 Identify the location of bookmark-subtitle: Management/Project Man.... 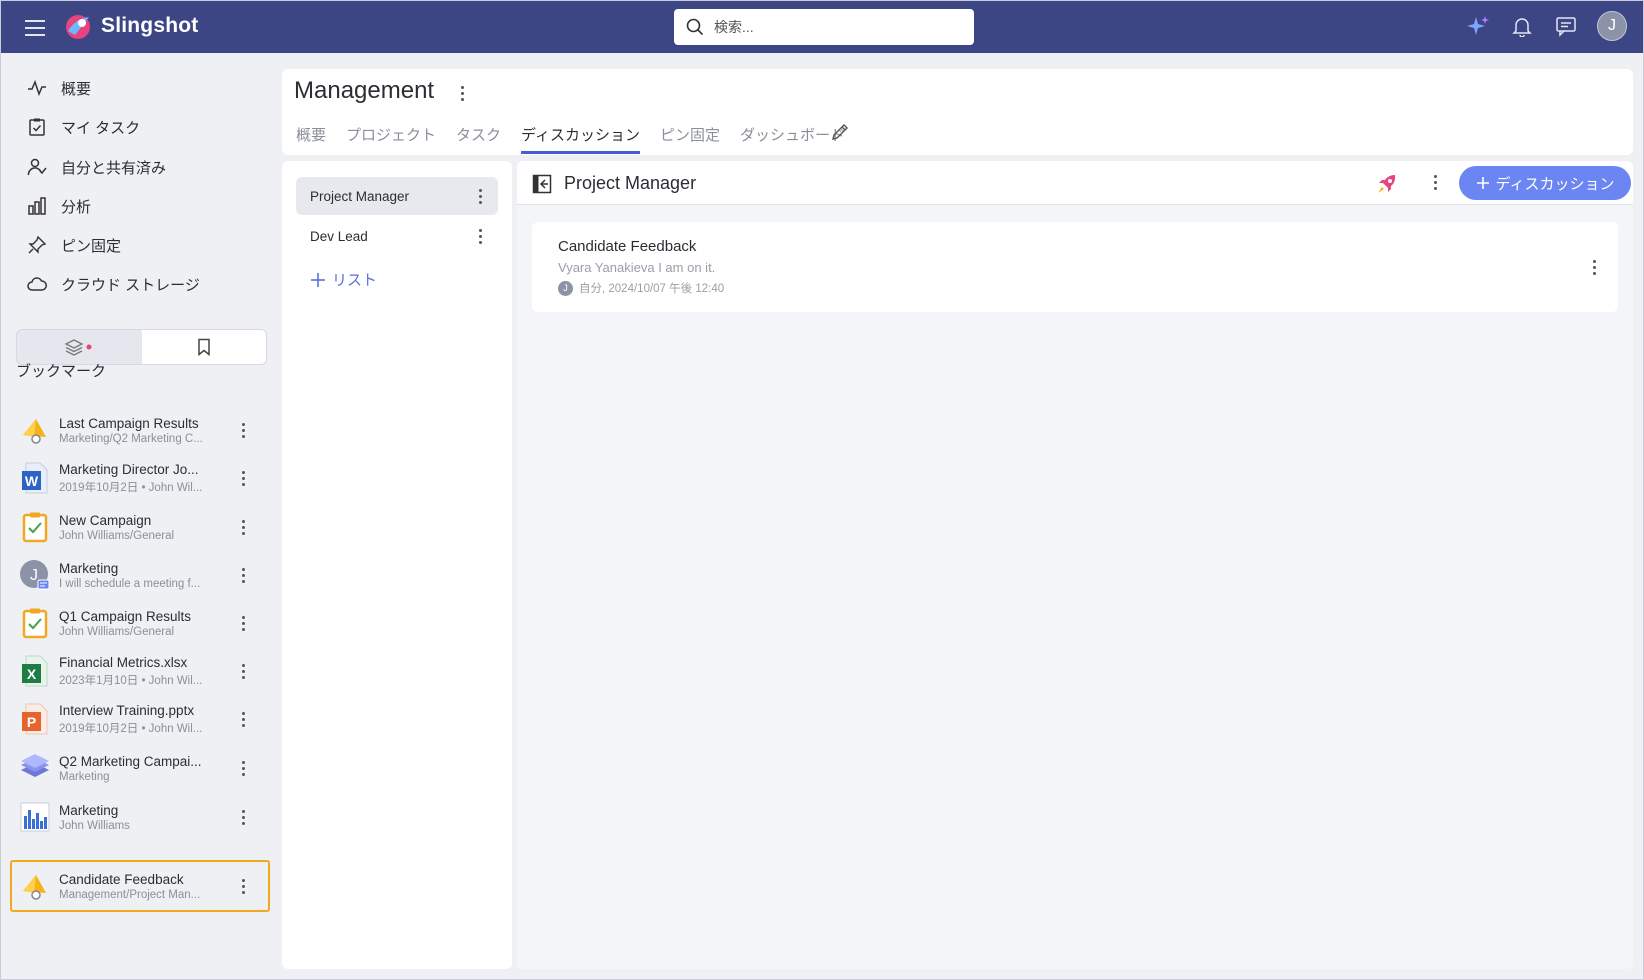
(130, 894).